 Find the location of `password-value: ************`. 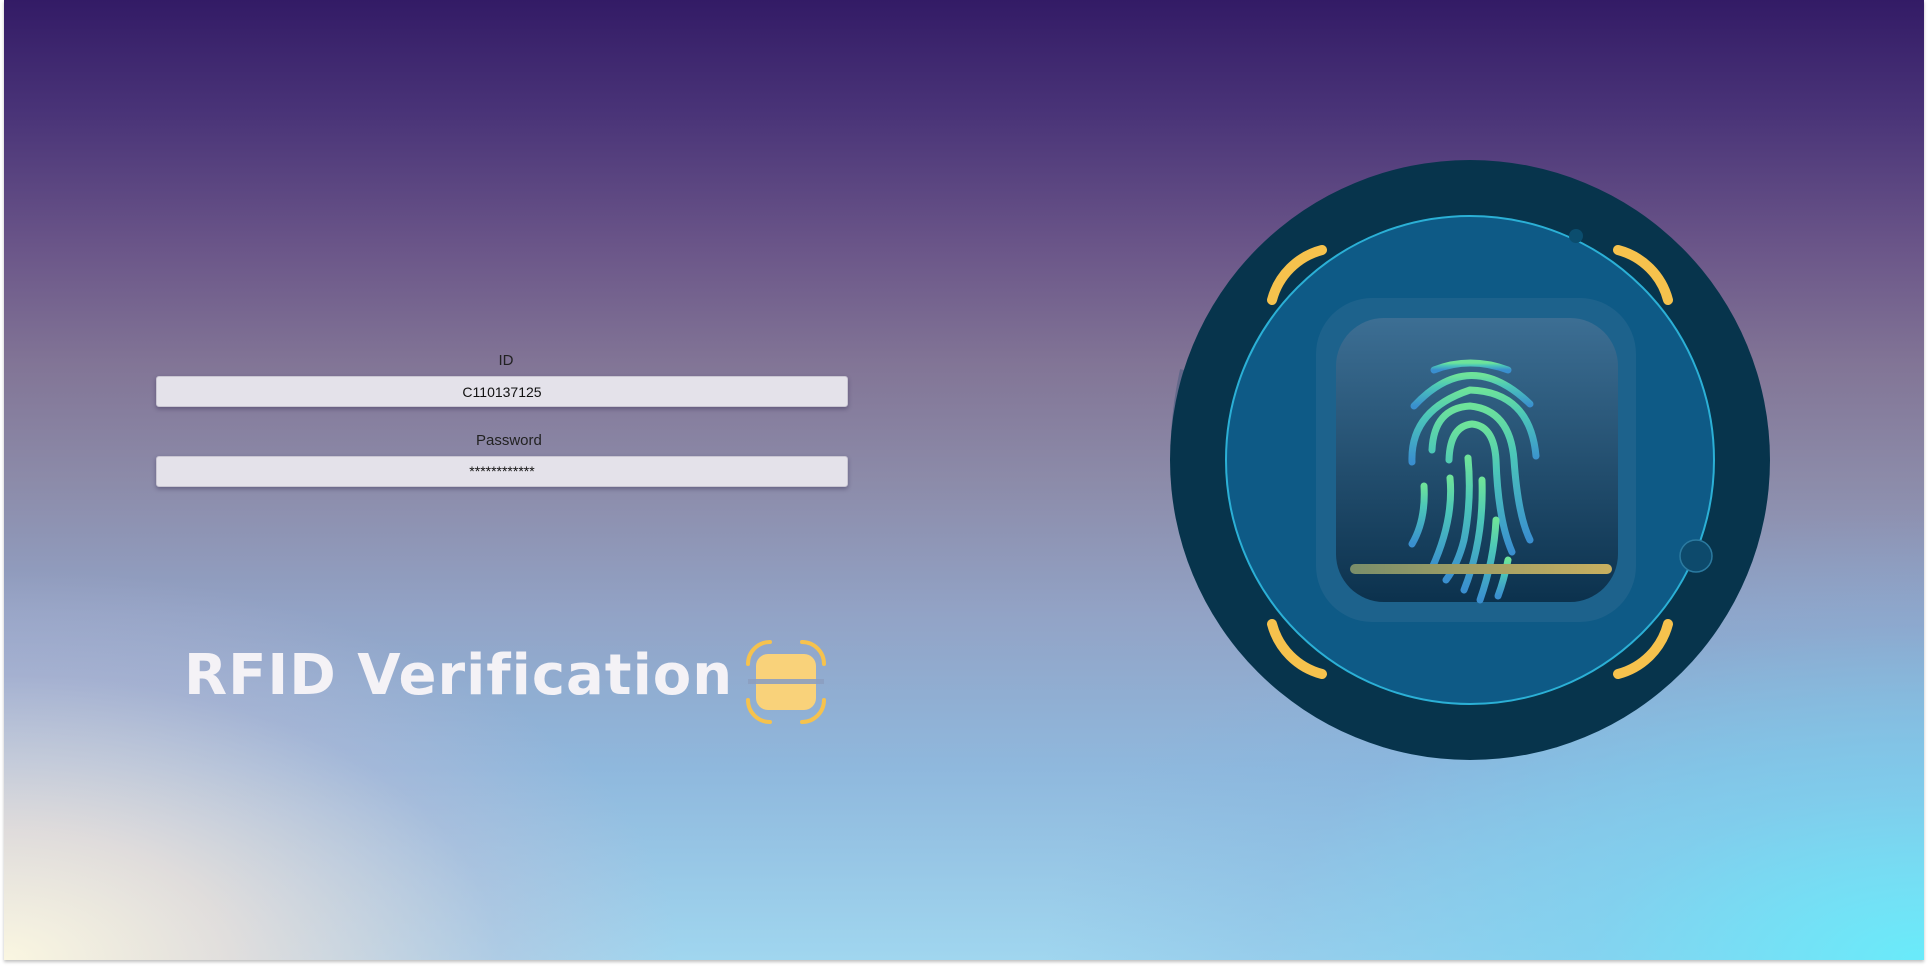

password-value: ************ is located at coordinates (502, 471).